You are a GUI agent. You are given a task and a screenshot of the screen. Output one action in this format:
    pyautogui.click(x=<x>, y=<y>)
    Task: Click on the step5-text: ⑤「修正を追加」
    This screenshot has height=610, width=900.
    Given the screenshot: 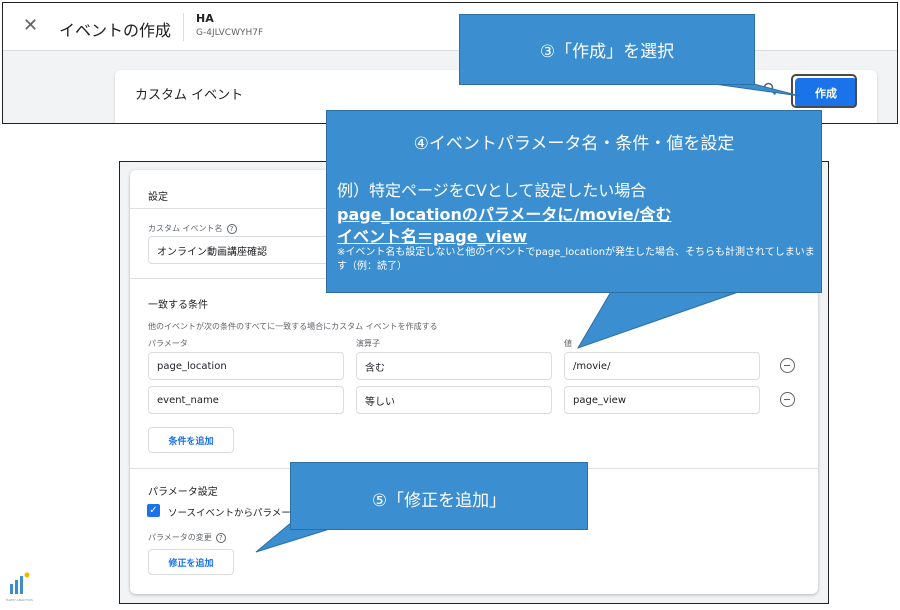 What is the action you would take?
    pyautogui.click(x=439, y=501)
    